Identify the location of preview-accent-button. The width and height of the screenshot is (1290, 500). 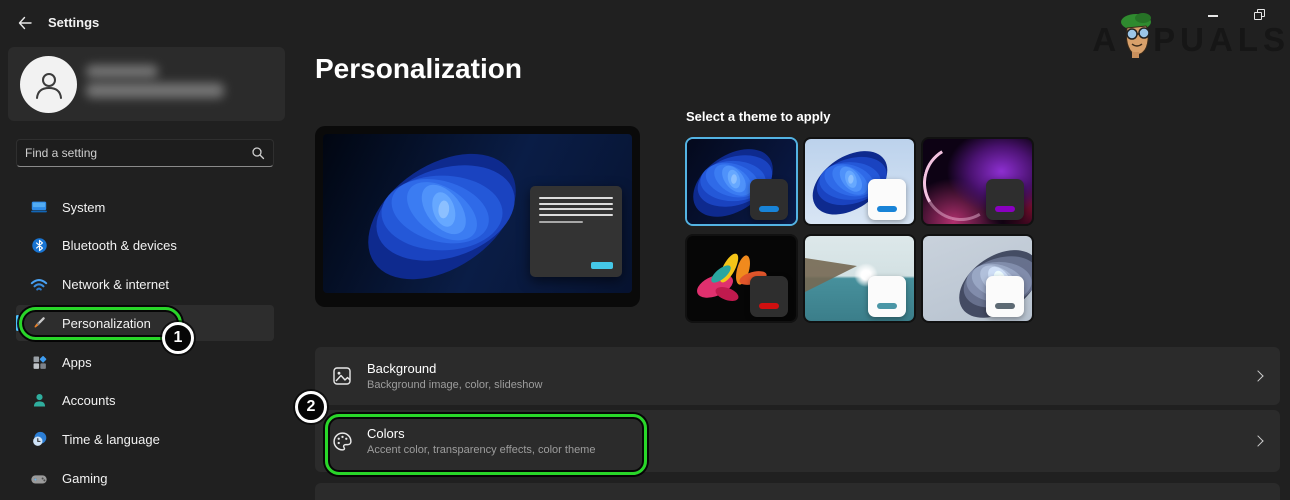
(602, 265).